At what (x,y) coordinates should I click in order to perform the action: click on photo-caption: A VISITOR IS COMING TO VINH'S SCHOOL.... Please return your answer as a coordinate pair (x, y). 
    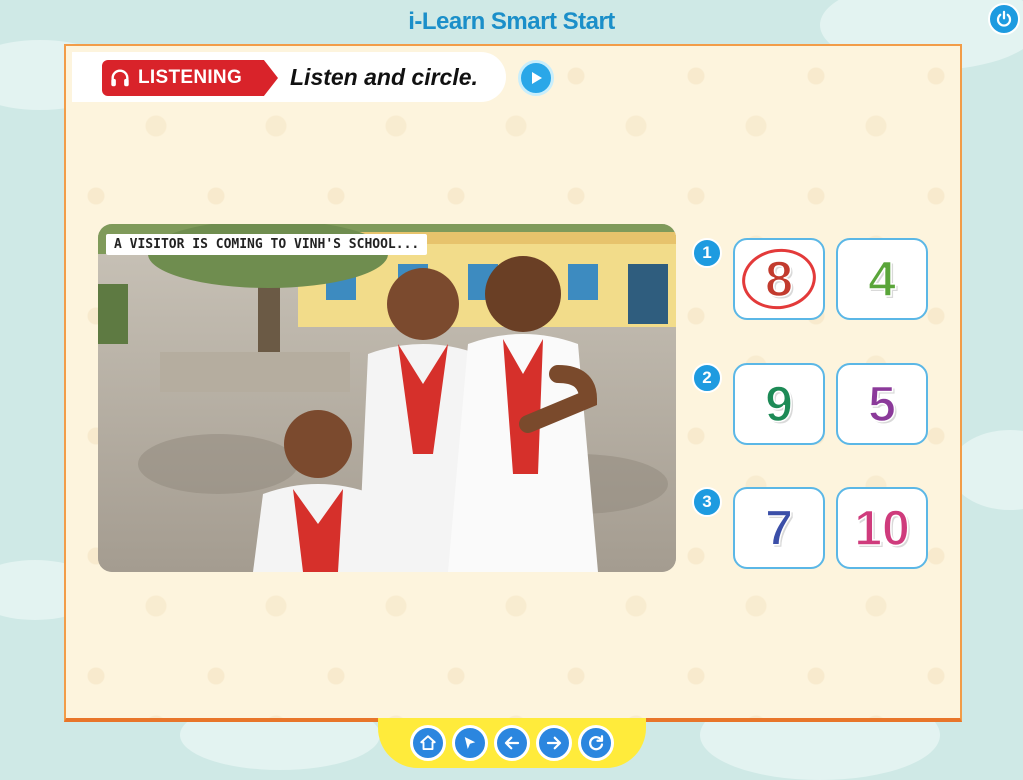
    Looking at the image, I should click on (267, 244).